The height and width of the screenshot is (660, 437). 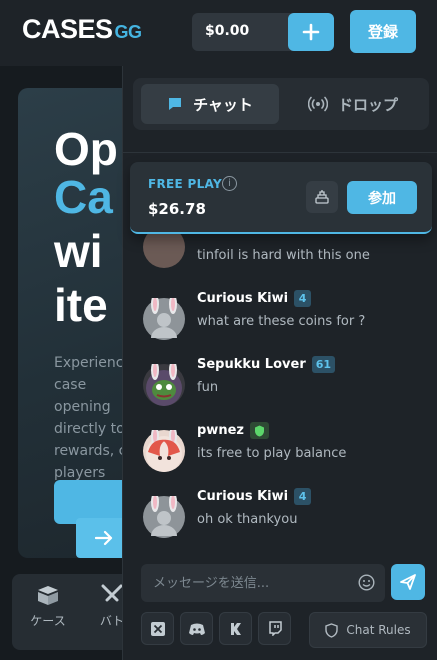 What do you see at coordinates (48, 606) in the screenshot?
I see `bottom-tab-cases: ケース` at bounding box center [48, 606].